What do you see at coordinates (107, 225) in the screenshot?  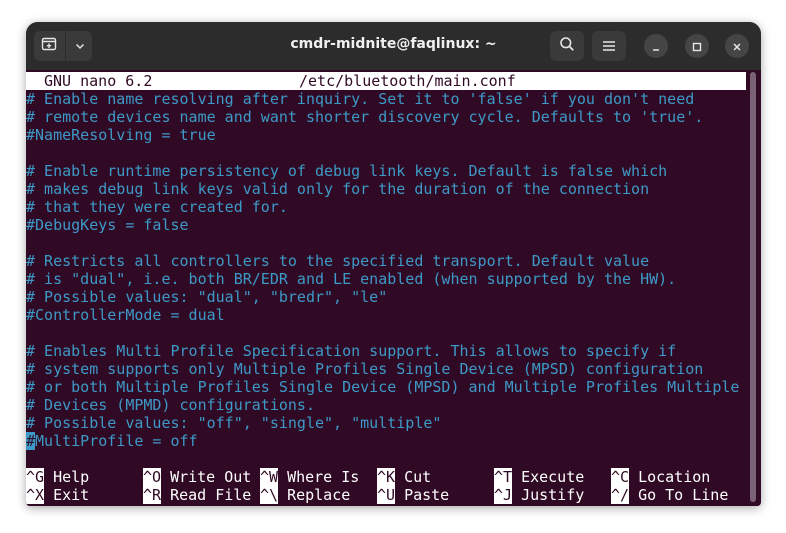 I see `editor-line: #DebugKeys = false` at bounding box center [107, 225].